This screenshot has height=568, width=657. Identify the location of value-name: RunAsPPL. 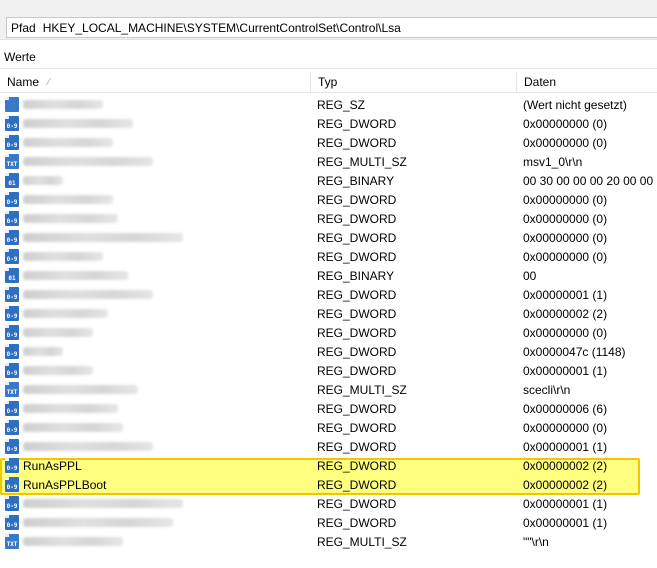
(52, 465).